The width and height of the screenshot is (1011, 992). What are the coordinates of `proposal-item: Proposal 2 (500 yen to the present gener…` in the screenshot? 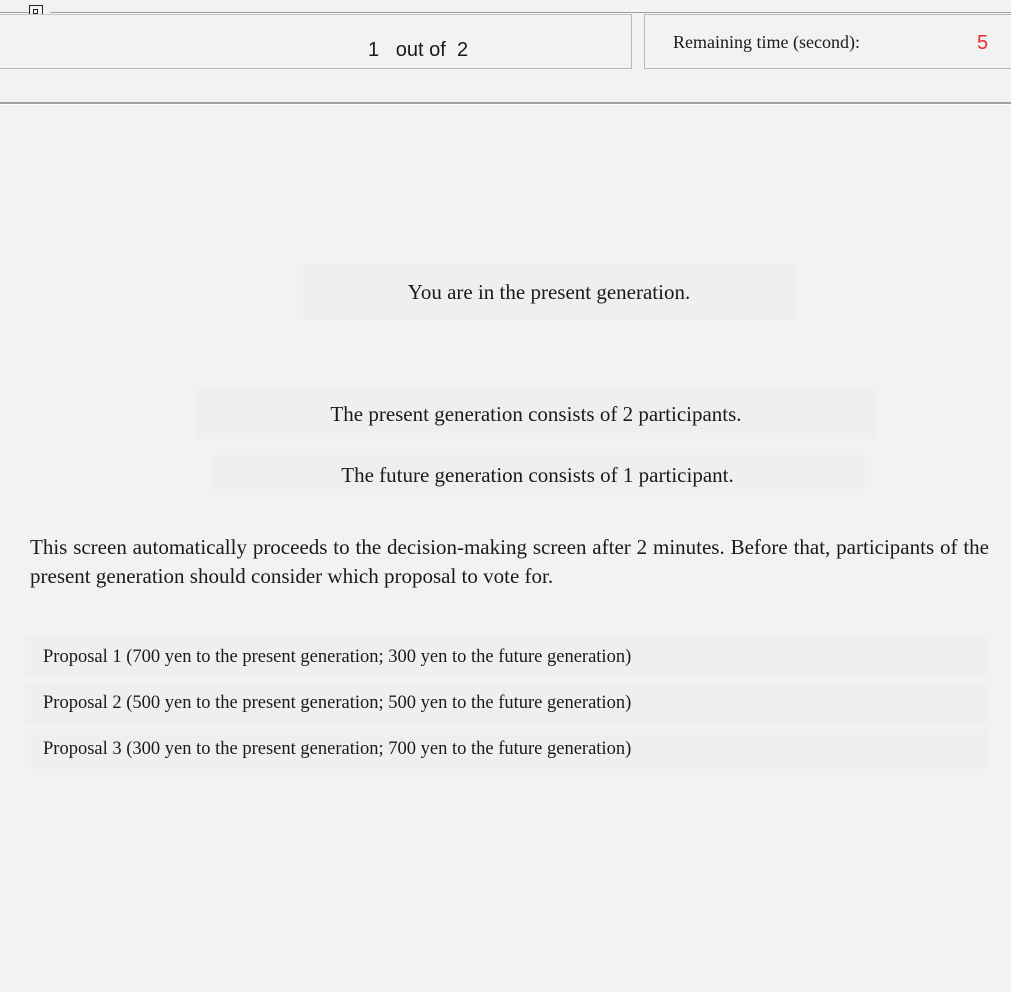 It's located at (506, 703).